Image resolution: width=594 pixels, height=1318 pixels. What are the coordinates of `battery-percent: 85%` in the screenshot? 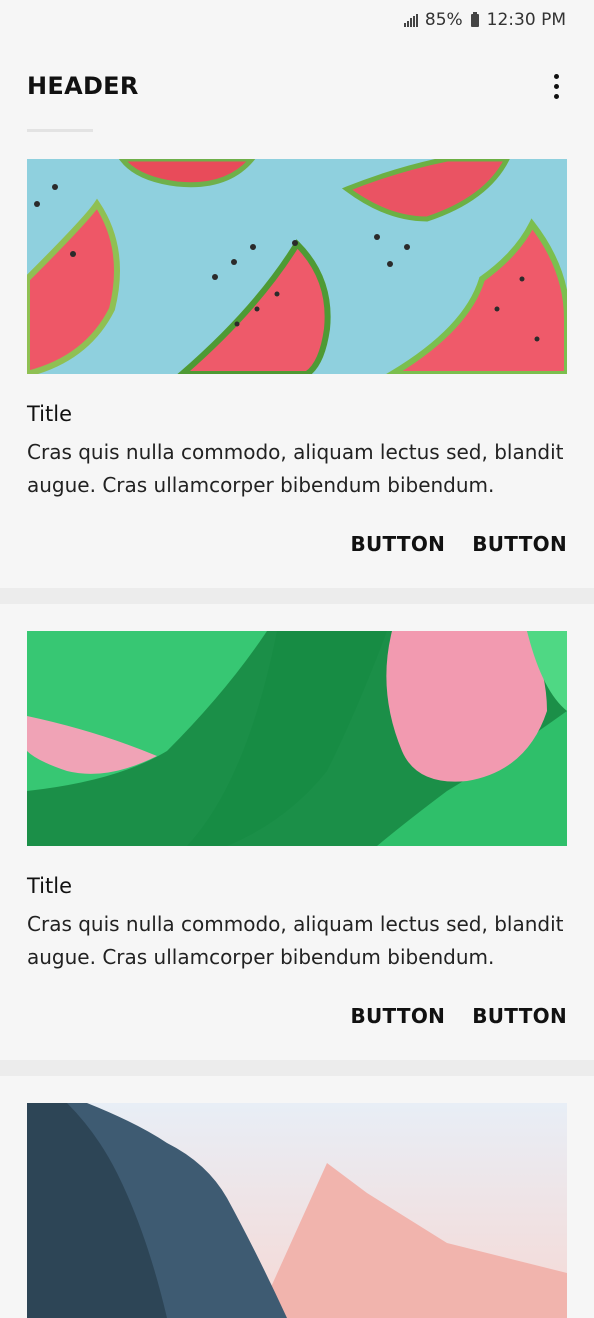 It's located at (443, 20).